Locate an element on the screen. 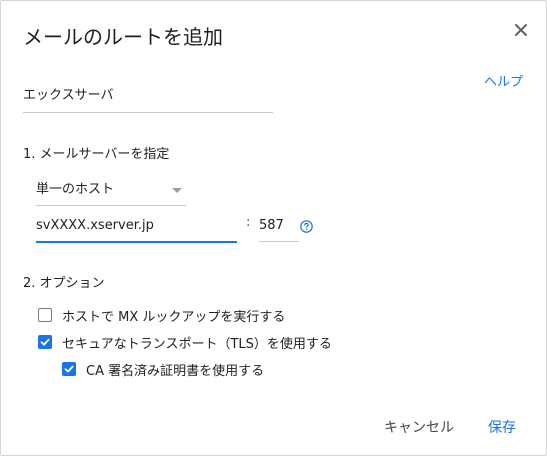 The width and height of the screenshot is (547, 456). close-icon is located at coordinates (521, 30).